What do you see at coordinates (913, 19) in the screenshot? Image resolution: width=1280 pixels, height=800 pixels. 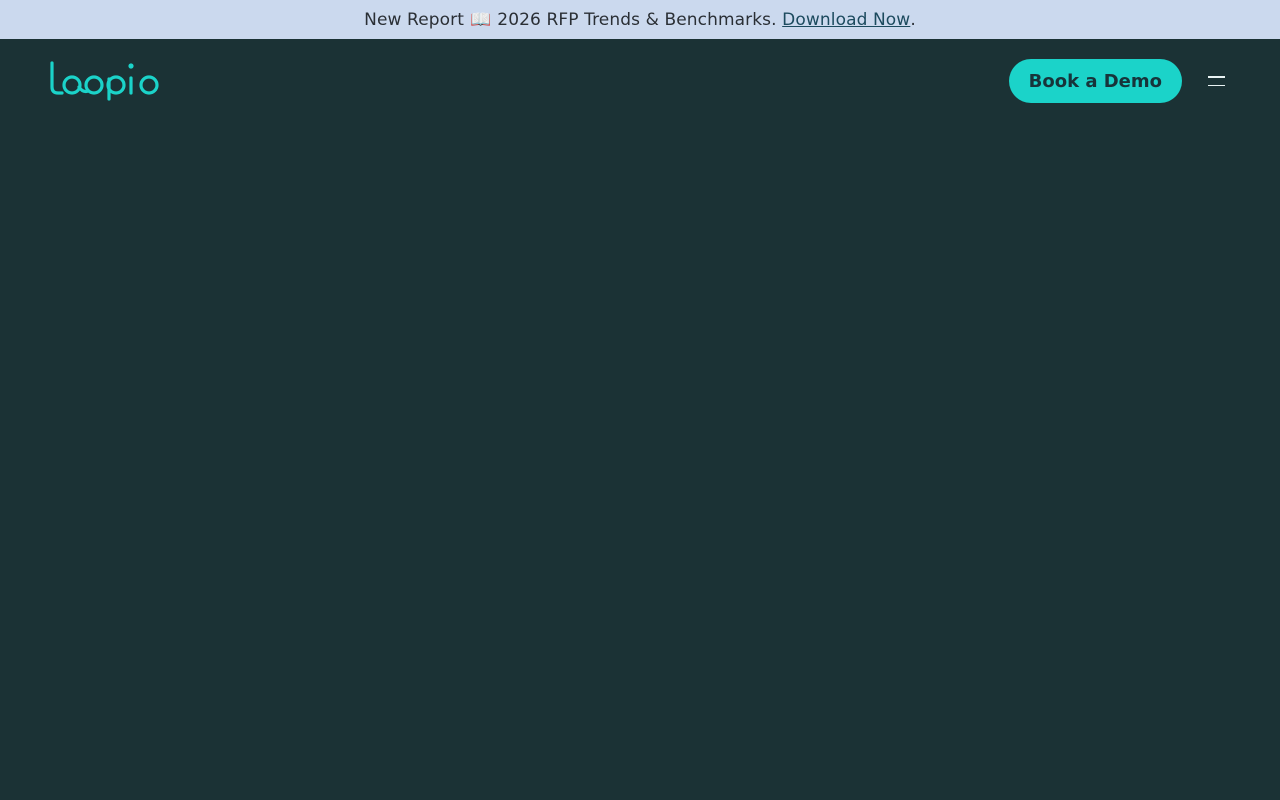 I see `announcement-suffix: .` at bounding box center [913, 19].